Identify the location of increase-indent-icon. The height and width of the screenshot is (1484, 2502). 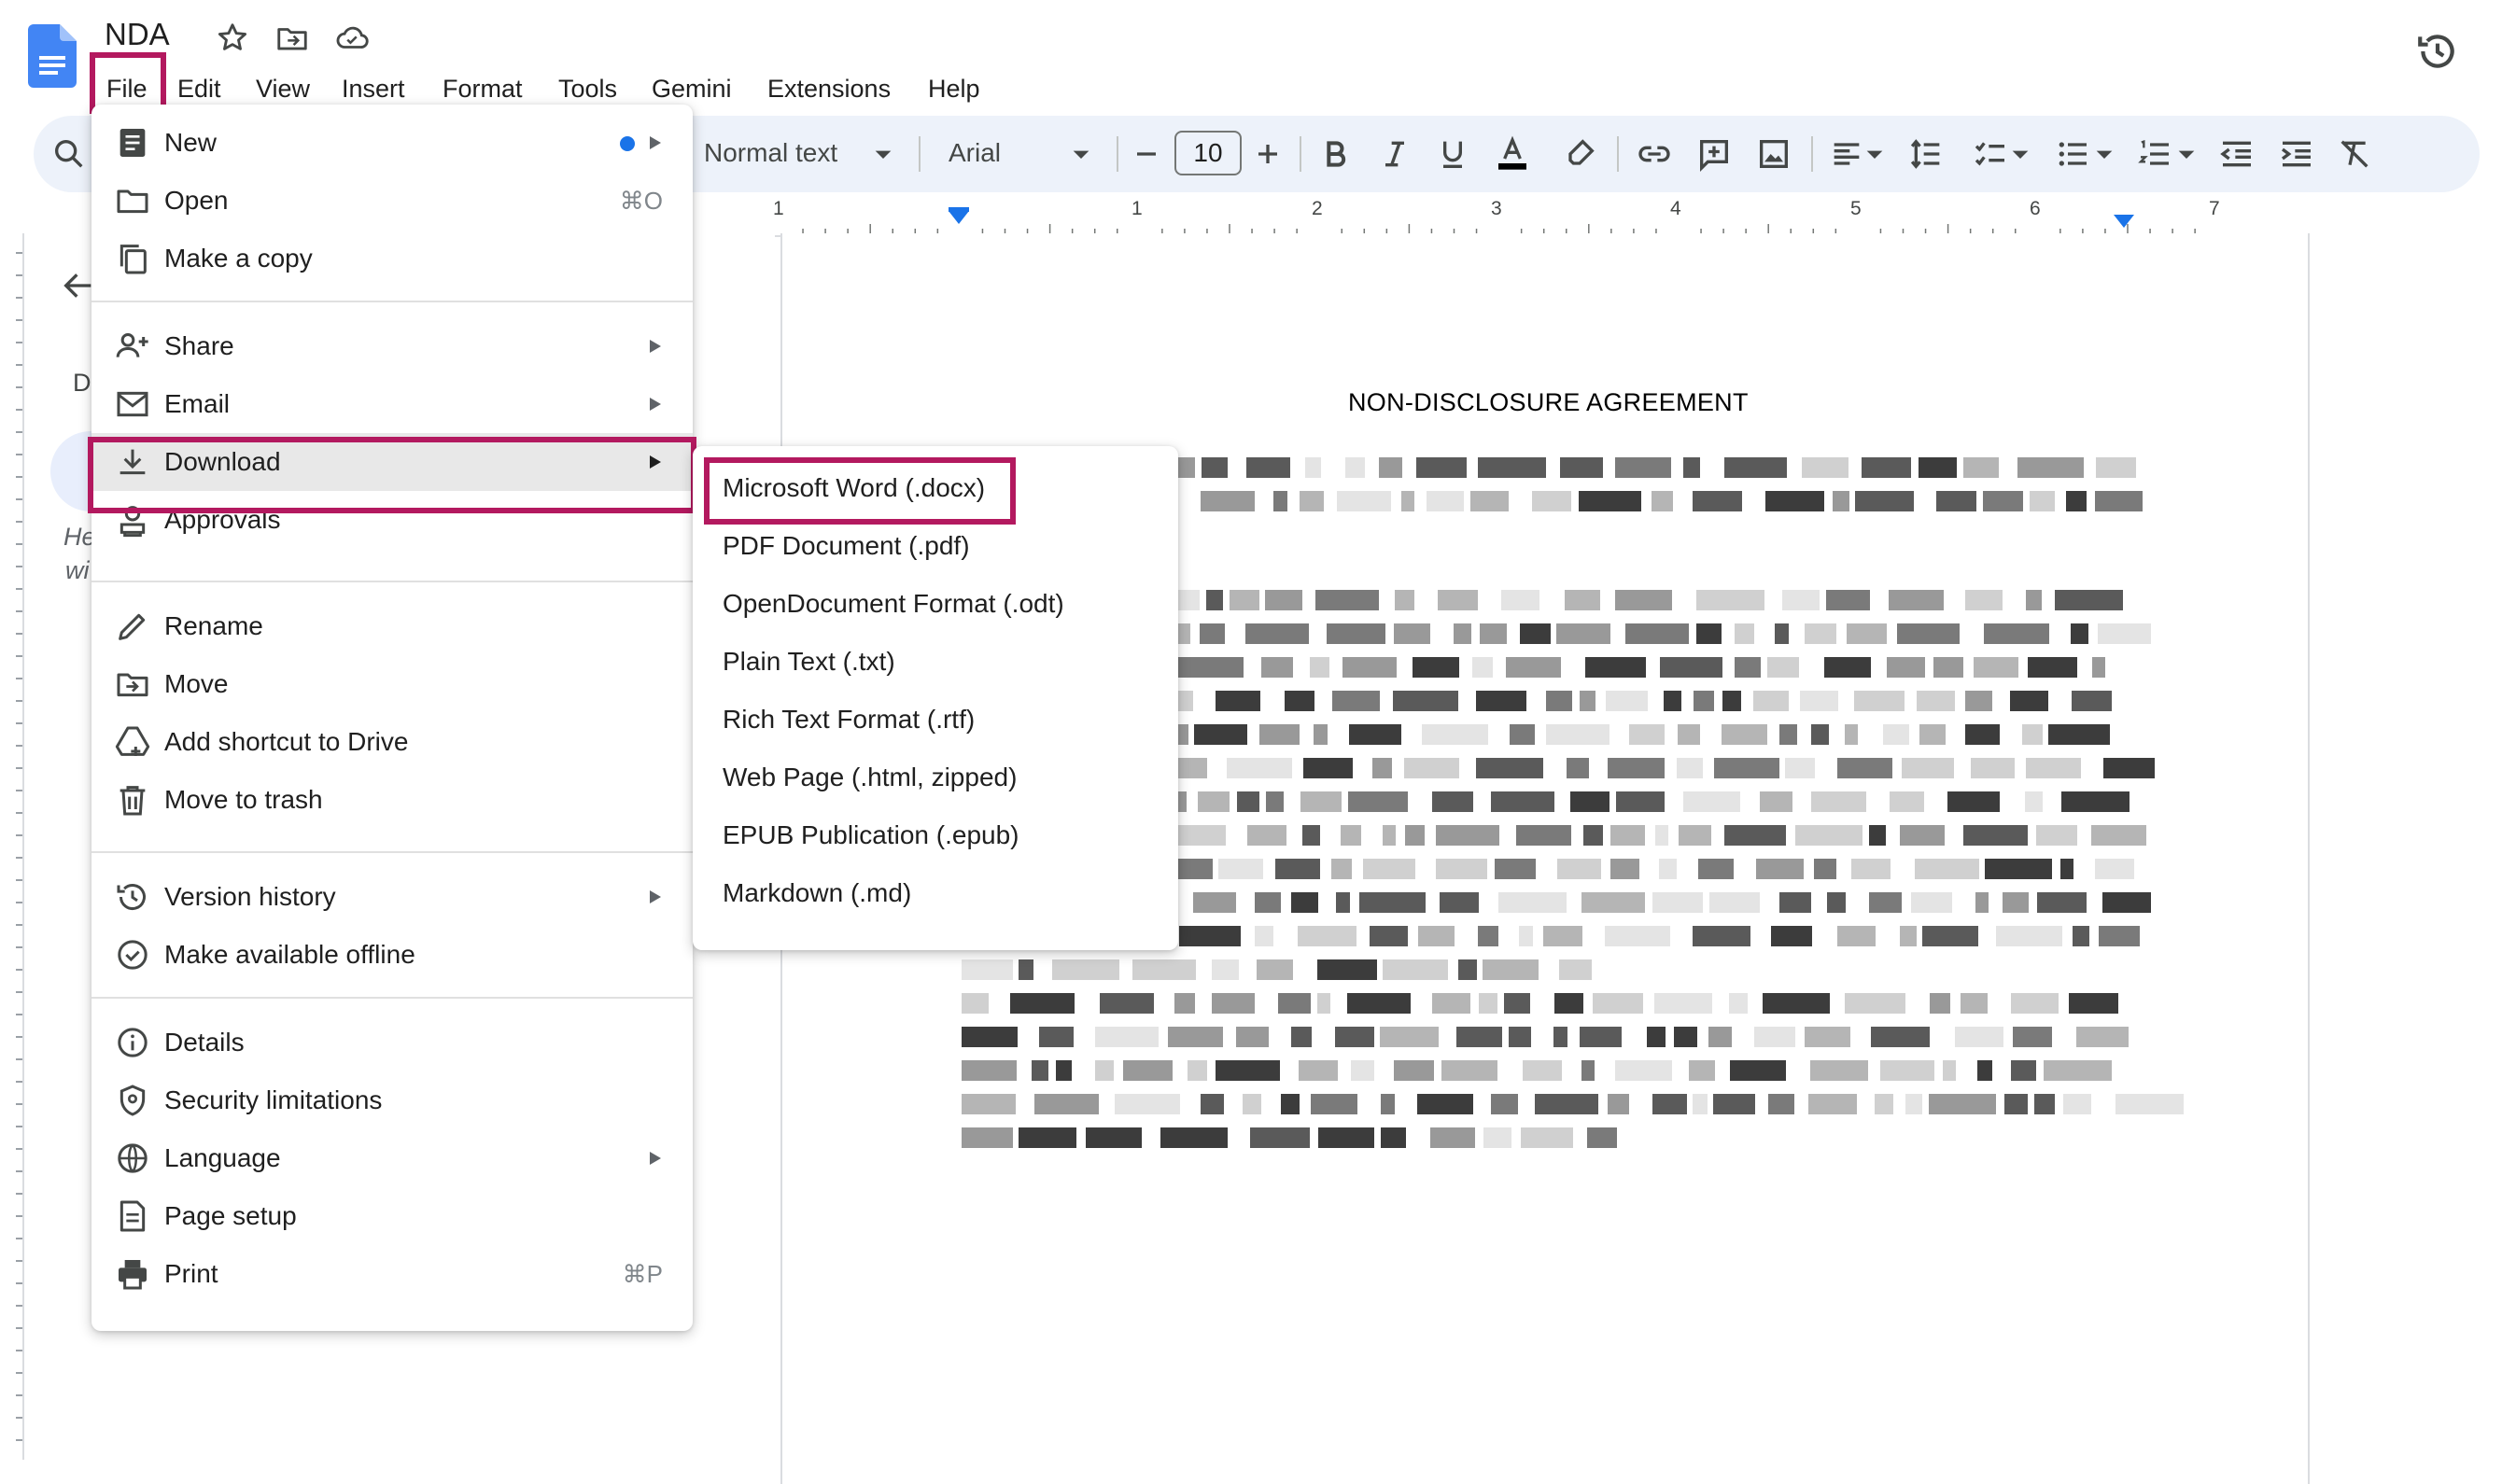
(2296, 154).